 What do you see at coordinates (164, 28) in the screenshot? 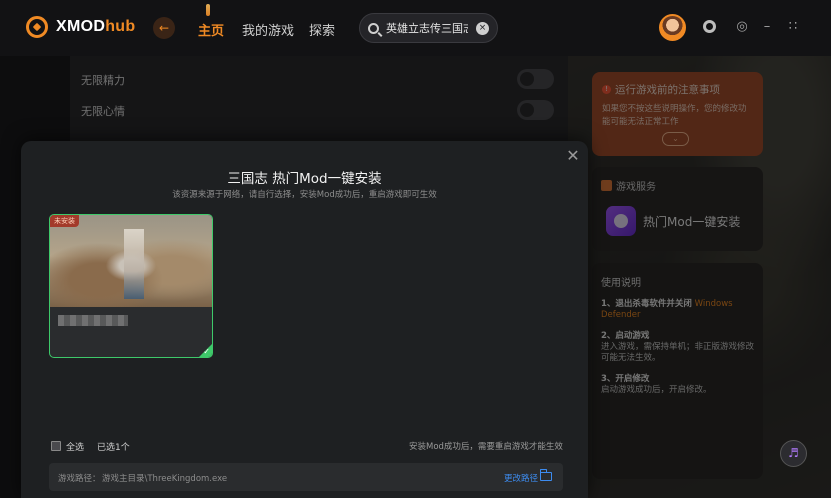
I see `back-button: ←` at bounding box center [164, 28].